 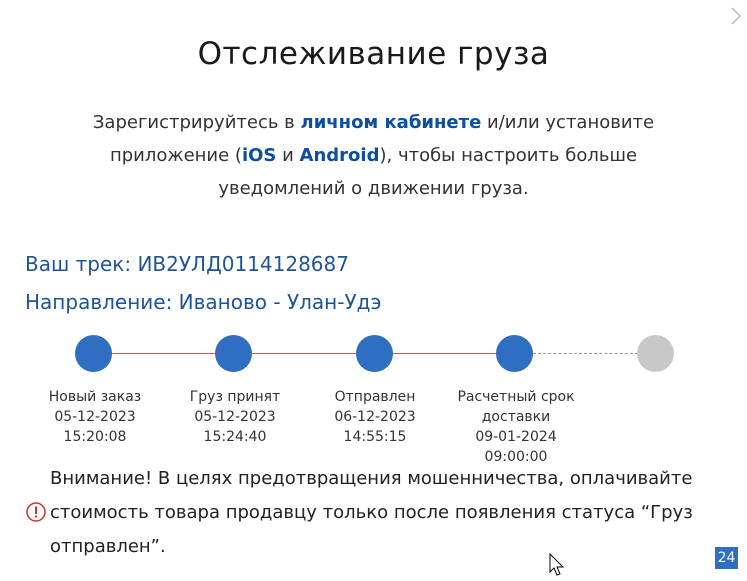 I want to click on counter-badge: 24, so click(x=726, y=558).